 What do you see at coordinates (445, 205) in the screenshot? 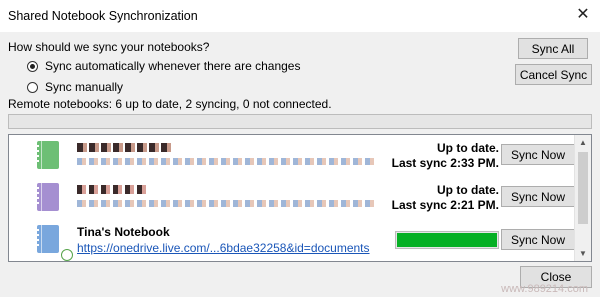
I see `last-sync-time: Last sync 2:21 PM.` at bounding box center [445, 205].